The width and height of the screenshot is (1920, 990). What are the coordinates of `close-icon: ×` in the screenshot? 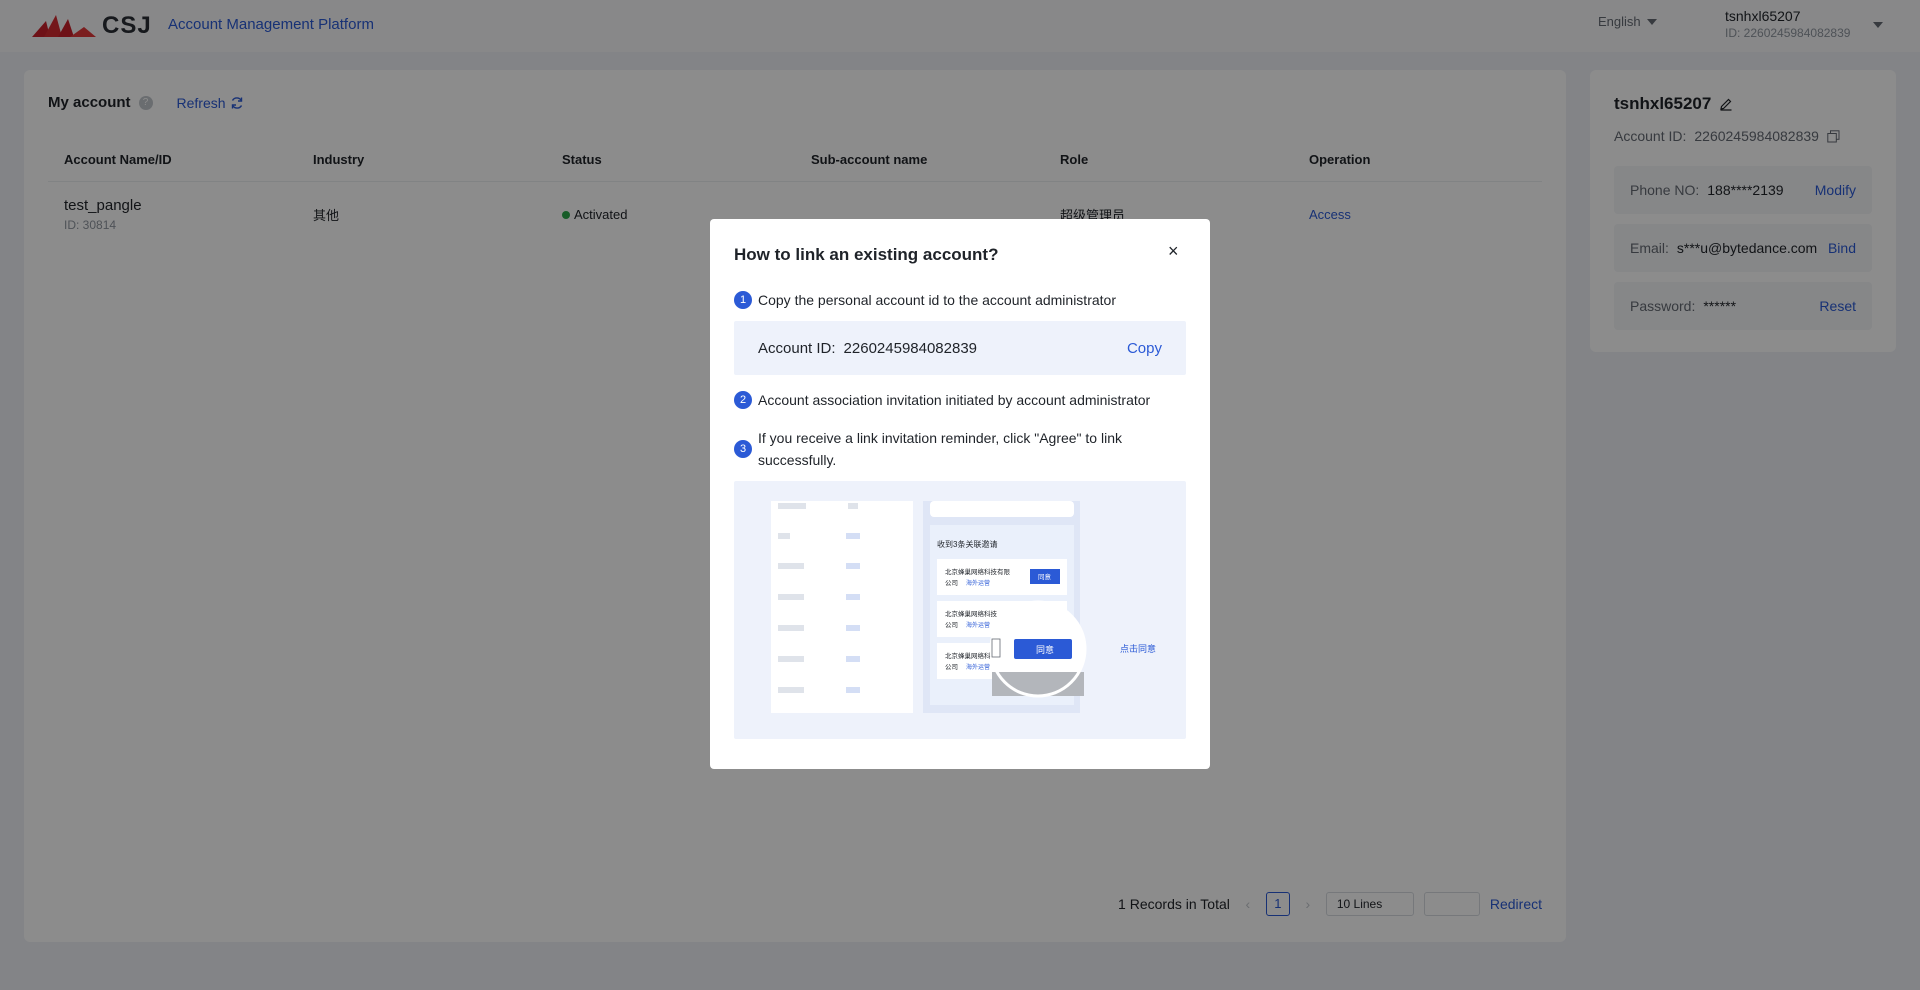 It's located at (1173, 251).